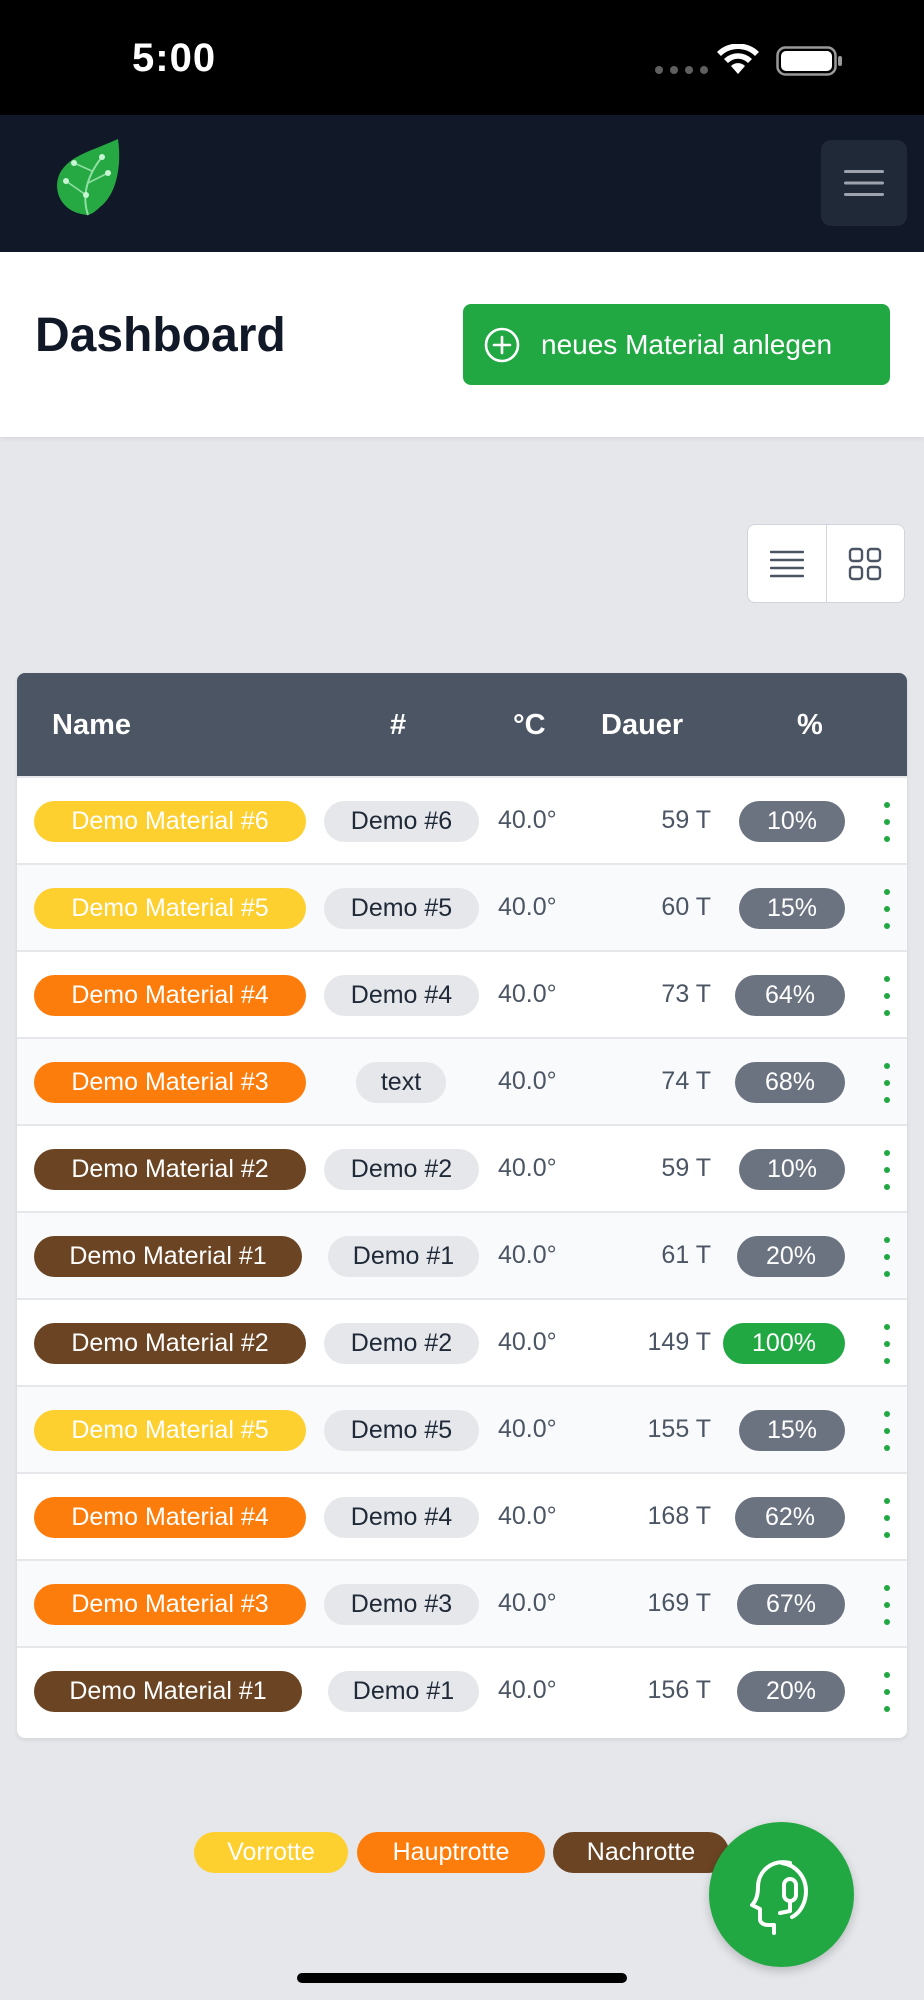 This screenshot has width=924, height=2000. Describe the element at coordinates (529, 725) in the screenshot. I see `column-header-temperature: °C` at that location.